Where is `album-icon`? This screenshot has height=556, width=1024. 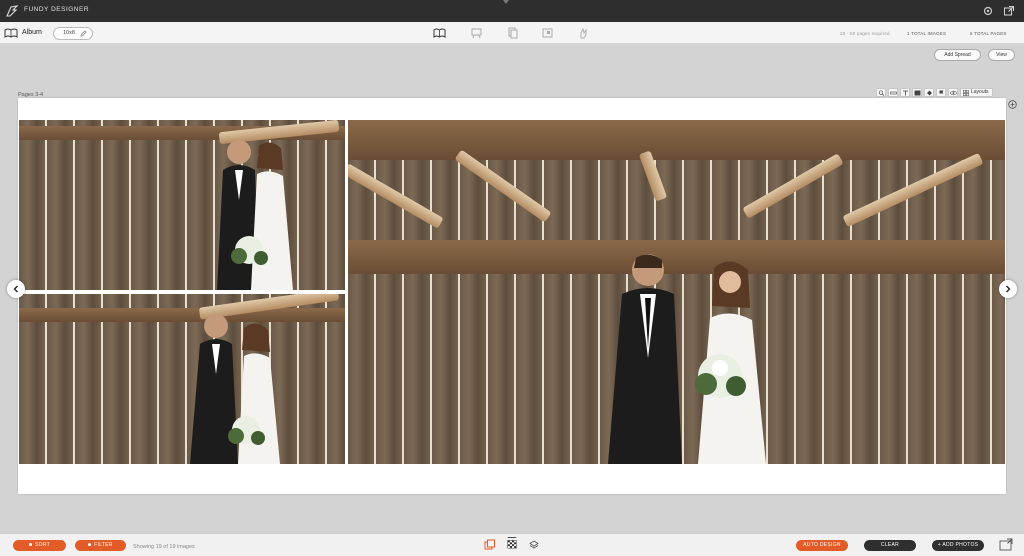 album-icon is located at coordinates (11, 33).